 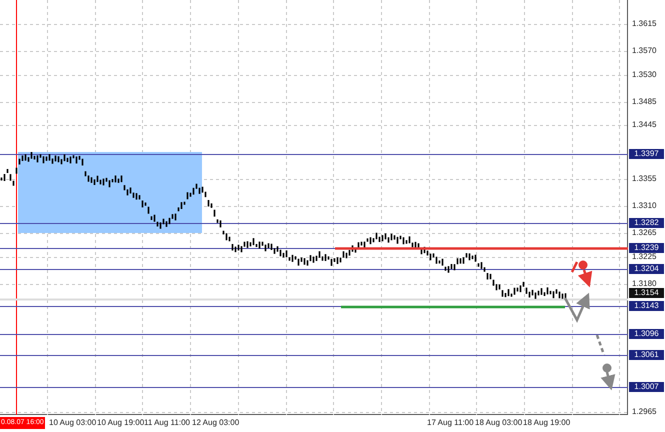 What do you see at coordinates (167, 422) in the screenshot?
I see `time-label: 11 Aug 11:00` at bounding box center [167, 422].